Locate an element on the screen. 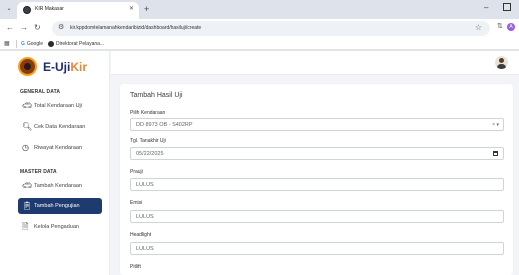 This screenshot has height=275, width=519. search-icon: 🔍︎ is located at coordinates (27, 126).